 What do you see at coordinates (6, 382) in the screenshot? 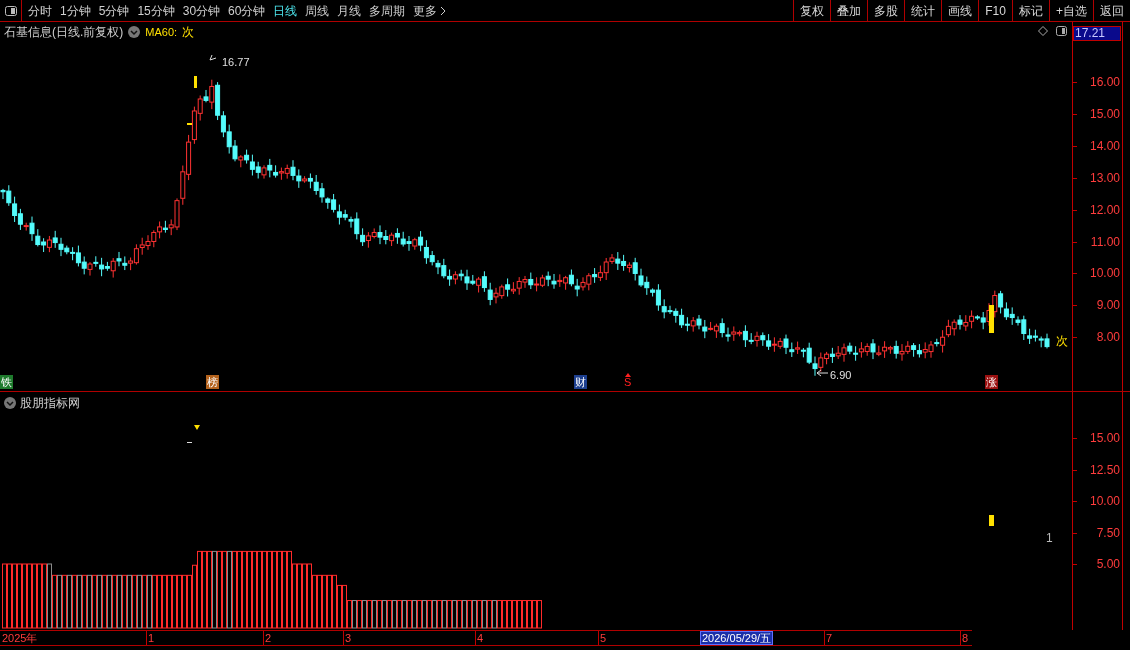
I see `event-badge: 铁` at bounding box center [6, 382].